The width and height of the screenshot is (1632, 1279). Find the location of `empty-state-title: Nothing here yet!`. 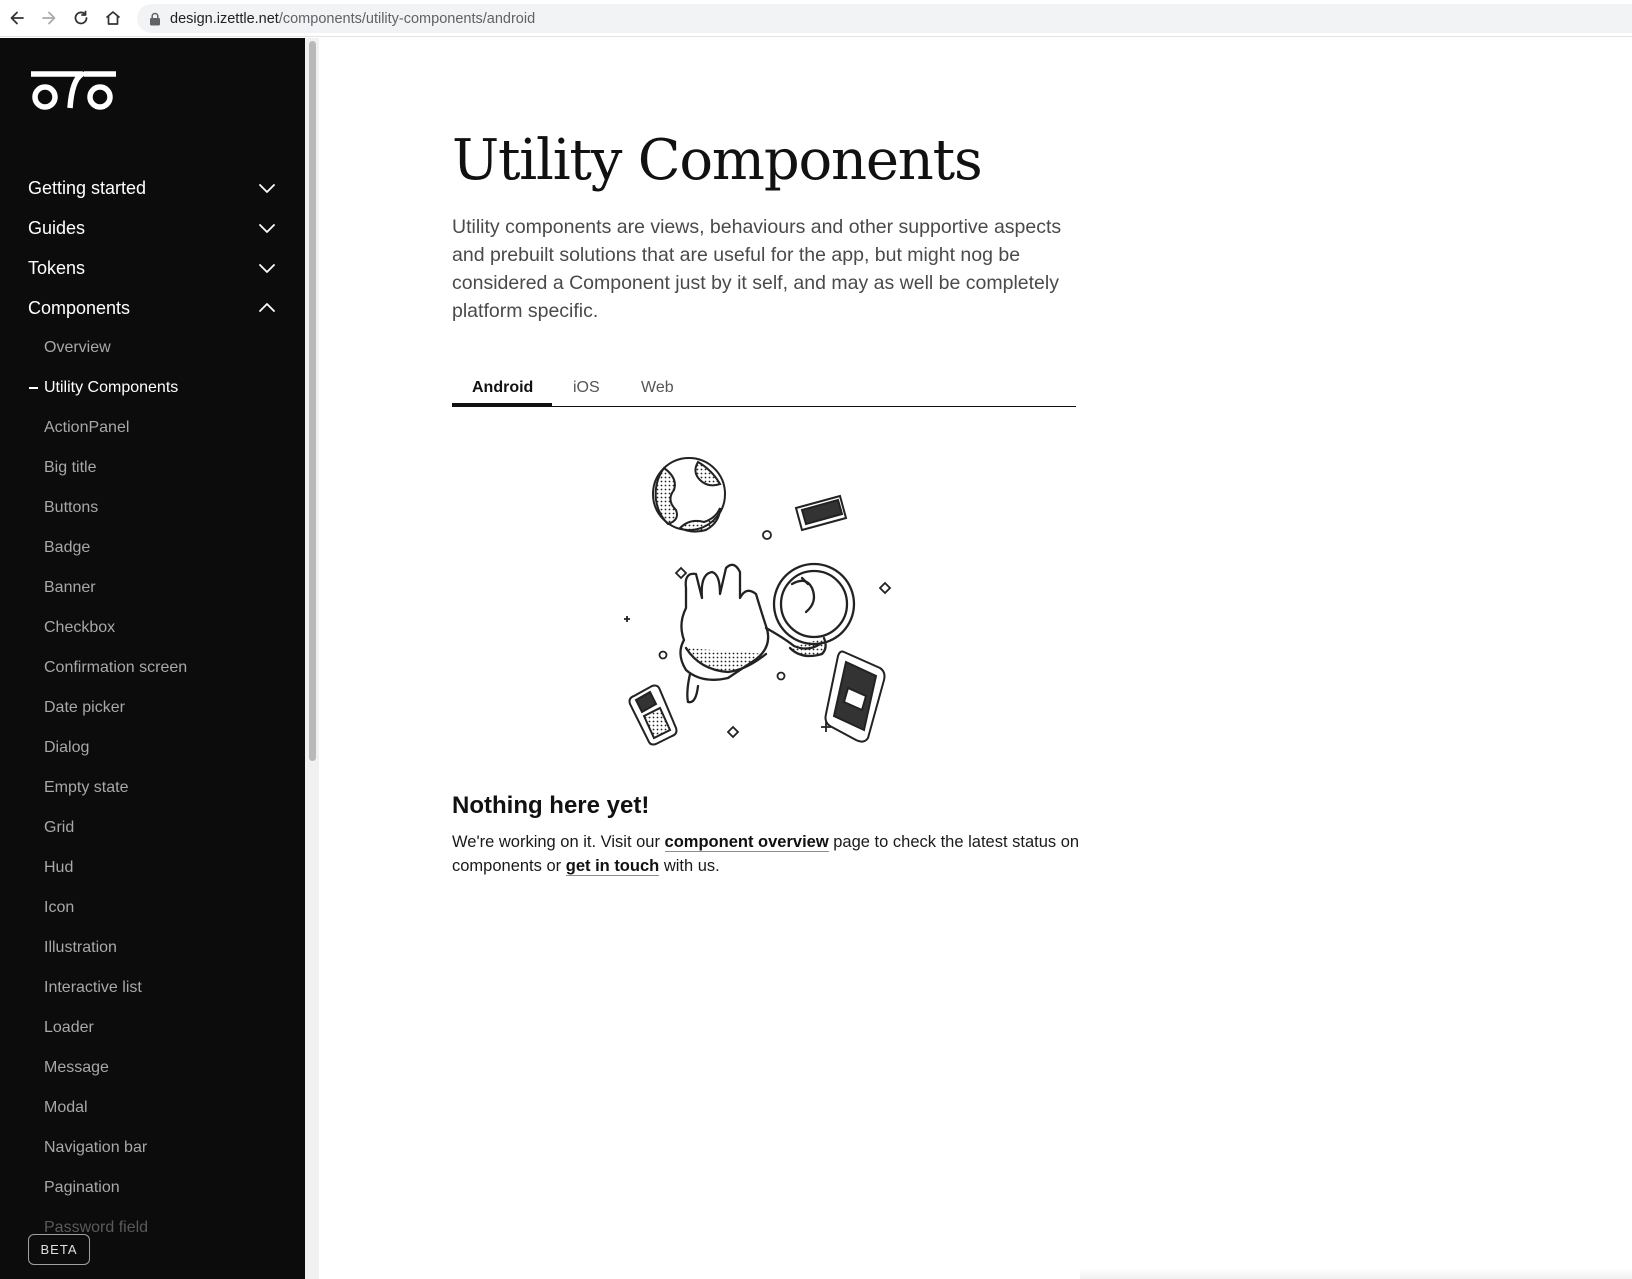

empty-state-title: Nothing here yet! is located at coordinates (551, 805).